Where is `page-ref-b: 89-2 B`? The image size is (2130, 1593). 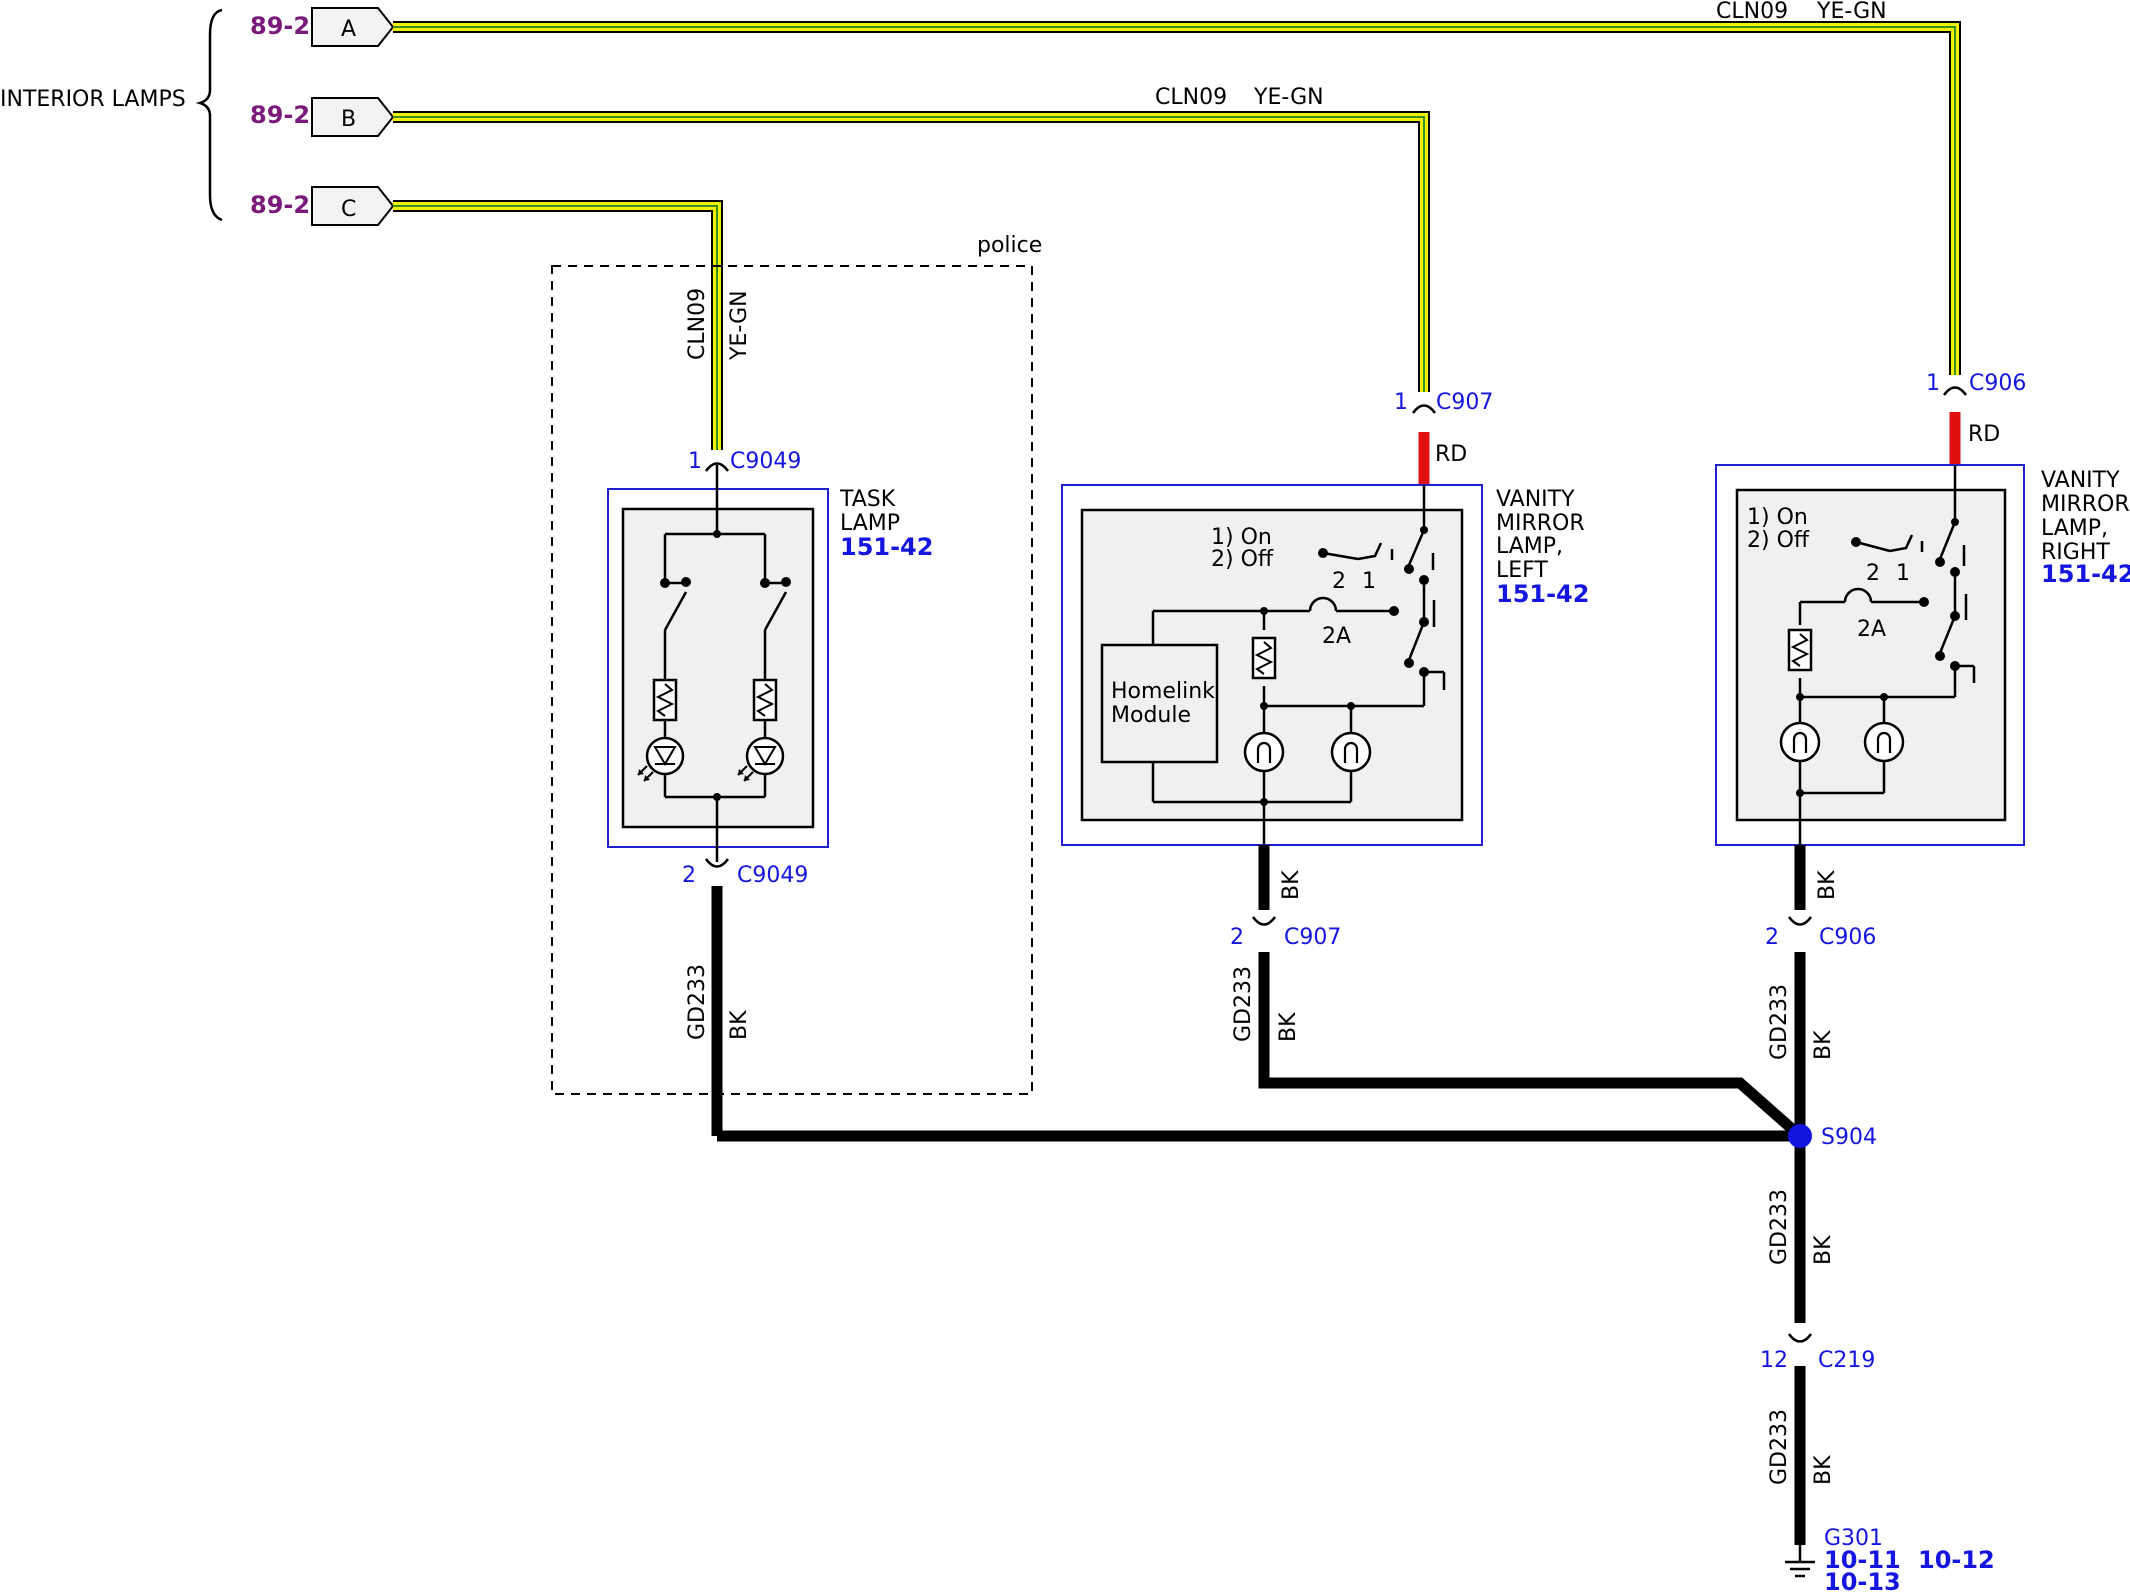
page-ref-b: 89-2 B is located at coordinates (322, 117).